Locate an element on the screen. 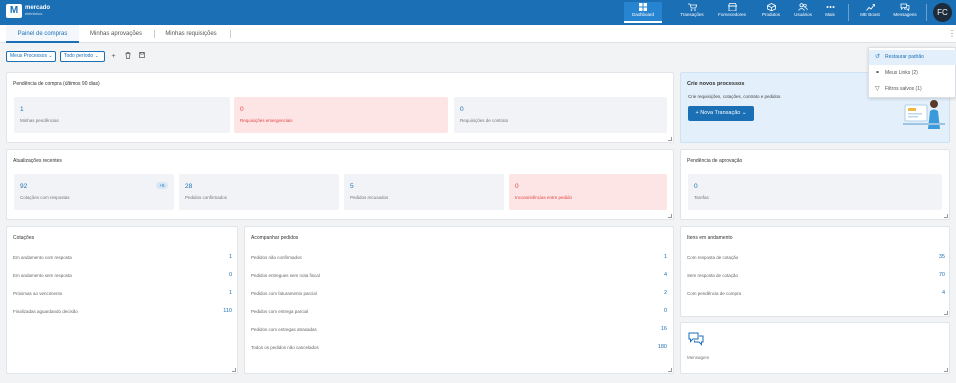 This screenshot has height=383, width=956. nav-dashboard: Dashboard is located at coordinates (643, 12).